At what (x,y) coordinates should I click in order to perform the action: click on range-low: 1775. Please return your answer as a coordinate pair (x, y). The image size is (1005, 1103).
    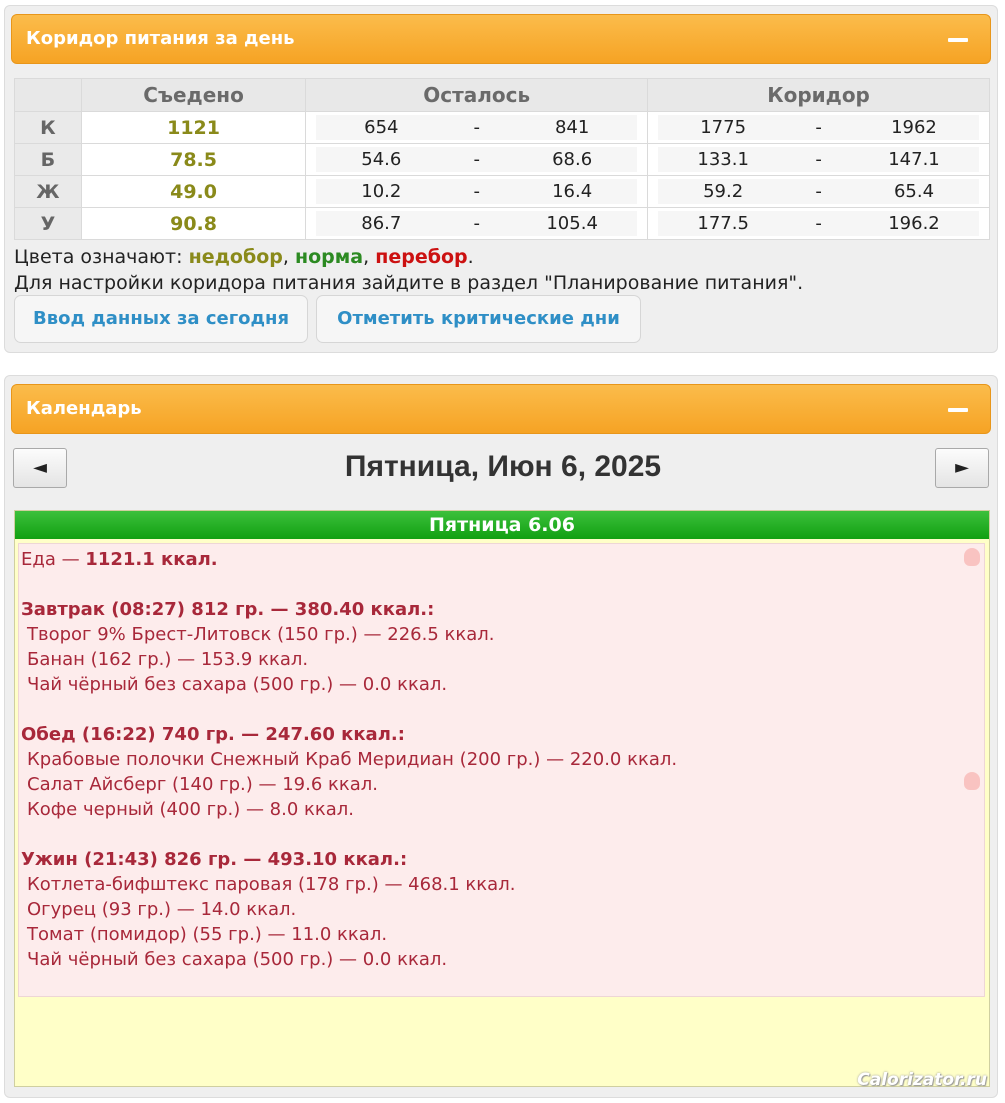
    Looking at the image, I should click on (723, 127).